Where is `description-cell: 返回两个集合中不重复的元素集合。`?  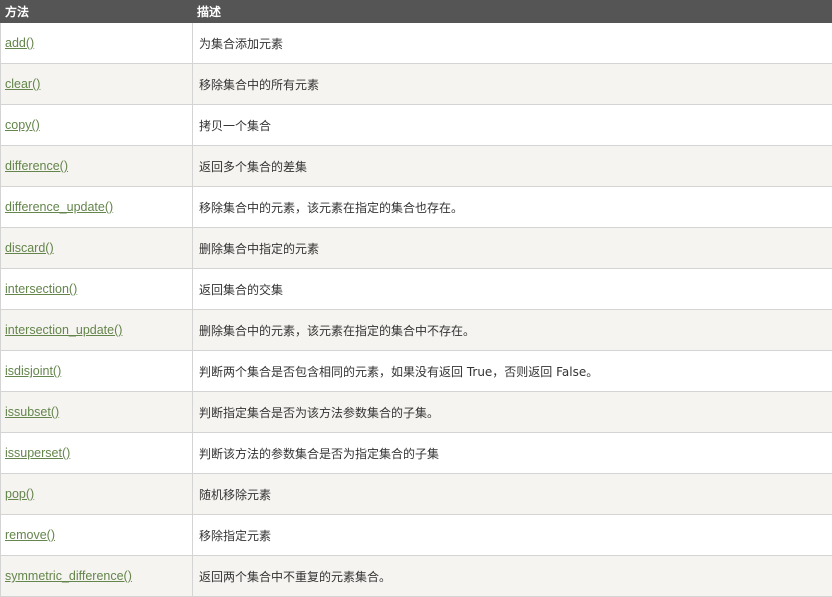
description-cell: 返回两个集合中不重复的元素集合。 is located at coordinates (512, 576).